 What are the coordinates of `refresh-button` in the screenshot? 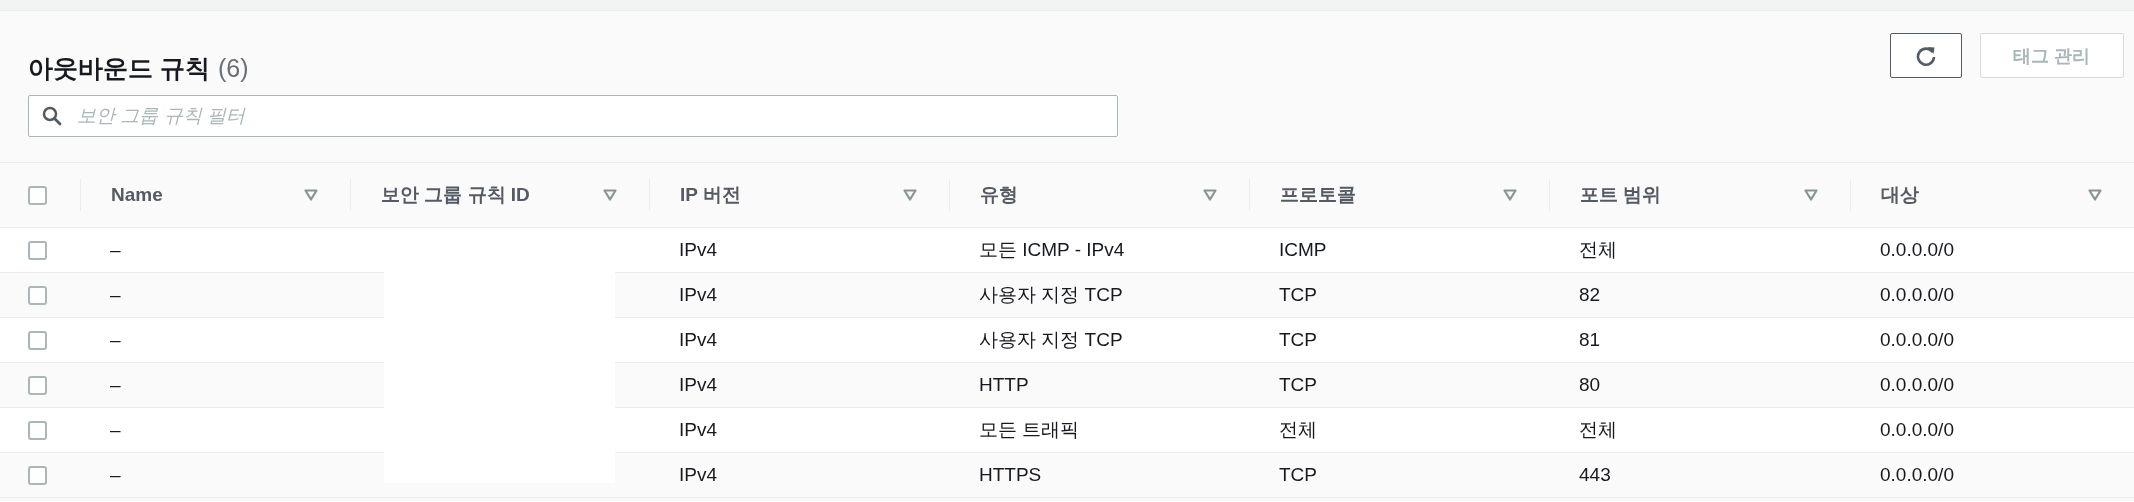 It's located at (1926, 55).